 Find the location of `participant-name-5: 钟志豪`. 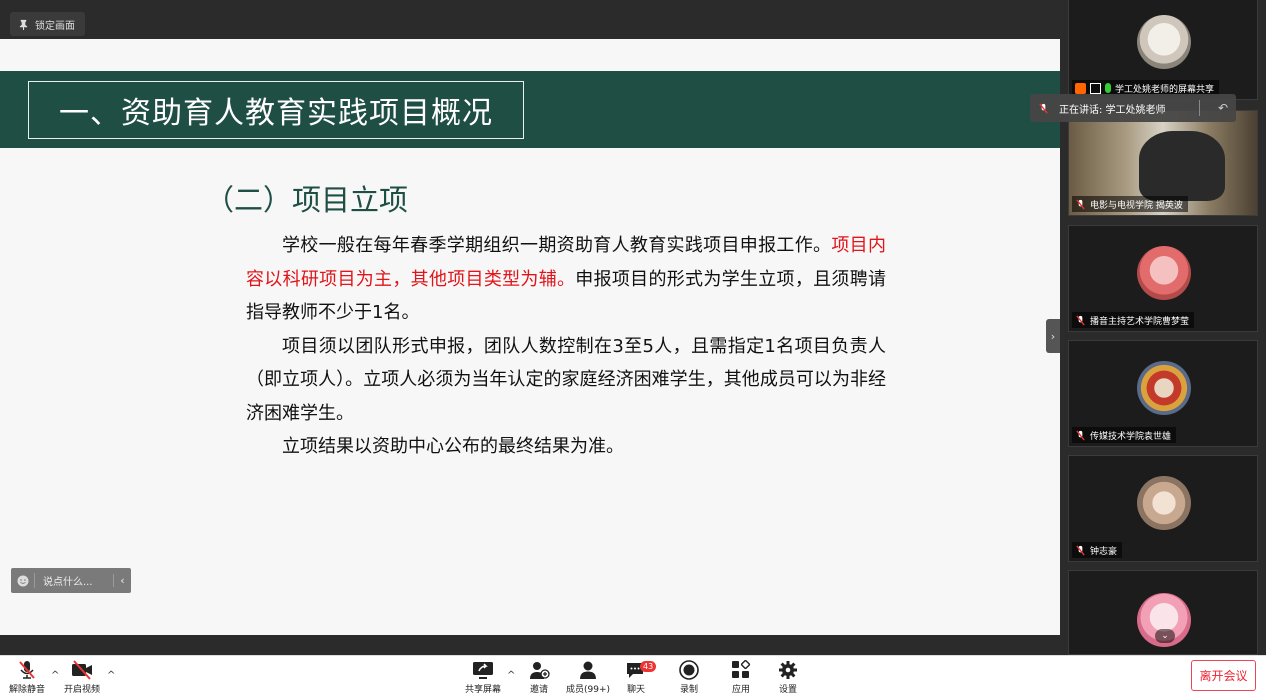

participant-name-5: 钟志豪 is located at coordinates (1097, 550).